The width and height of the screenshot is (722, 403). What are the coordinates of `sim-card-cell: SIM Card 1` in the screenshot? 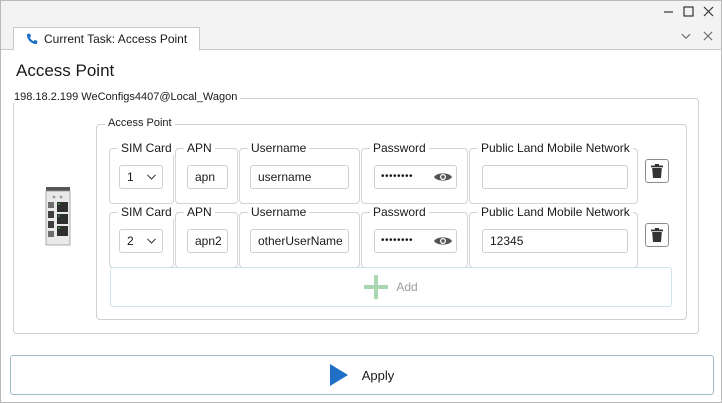 It's located at (142, 173).